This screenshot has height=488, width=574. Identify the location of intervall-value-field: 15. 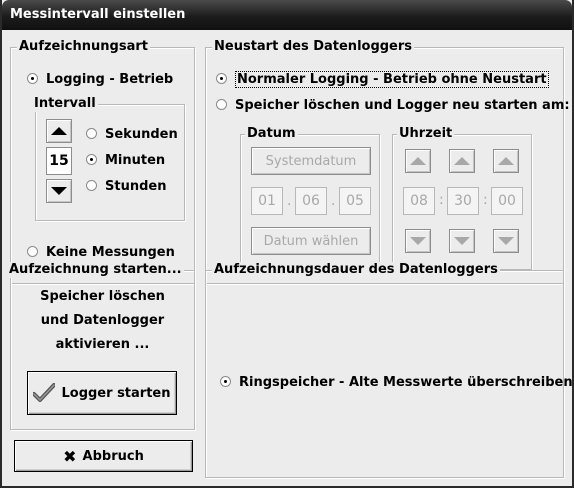
(59, 161).